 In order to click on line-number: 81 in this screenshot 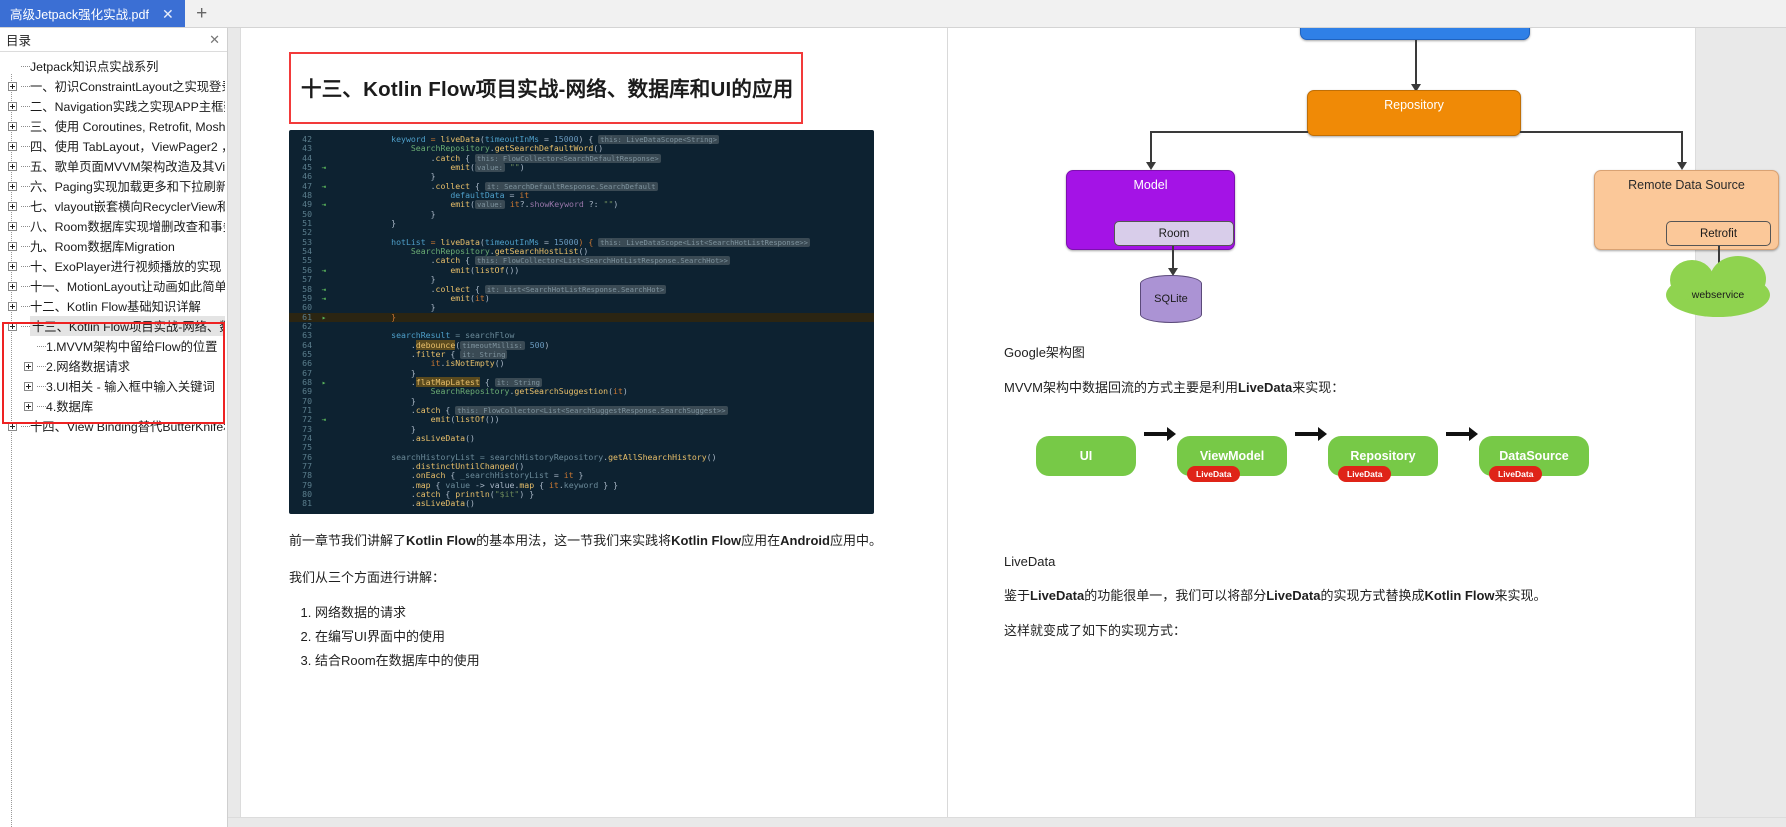, I will do `click(307, 503)`.